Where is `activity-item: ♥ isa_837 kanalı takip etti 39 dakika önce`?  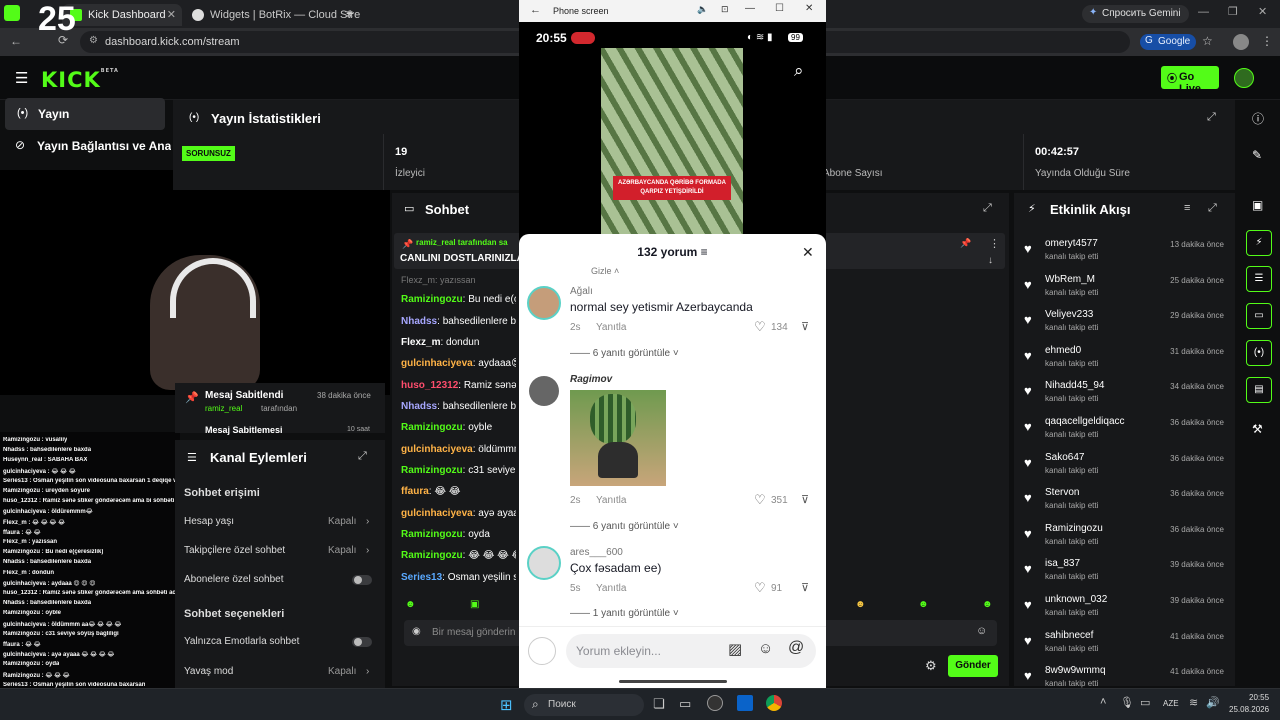
activity-item: ♥ isa_837 kanalı takip etti 39 dakika önce is located at coordinates (1127, 574).